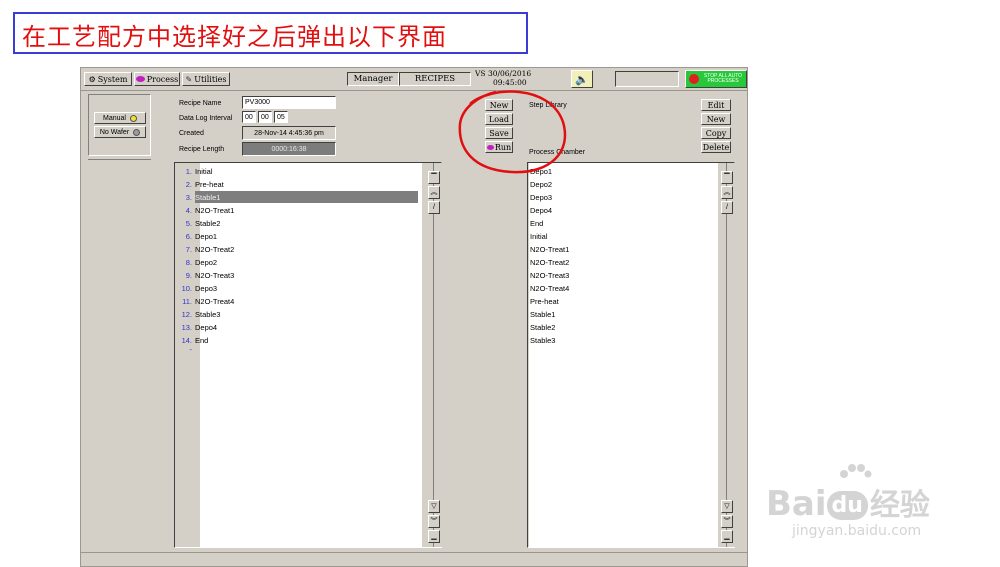  What do you see at coordinates (289, 133) in the screenshot?
I see `created-value: 28-Nov-14 4:45:36 pm` at bounding box center [289, 133].